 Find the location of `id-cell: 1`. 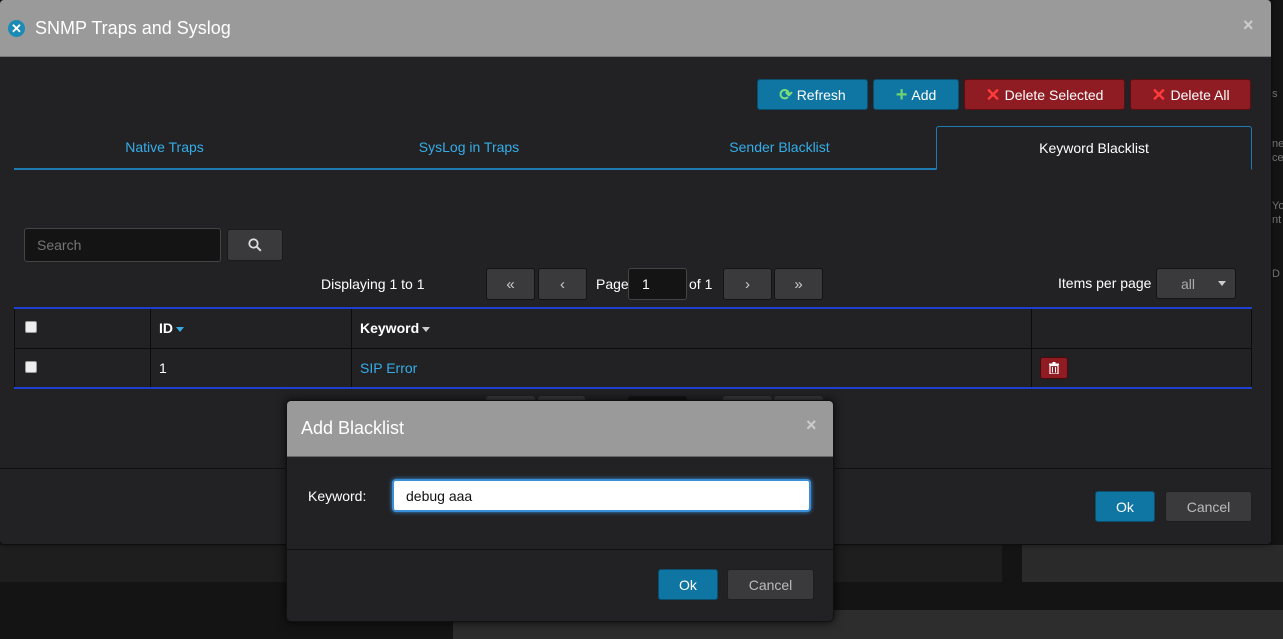

id-cell: 1 is located at coordinates (251, 368).